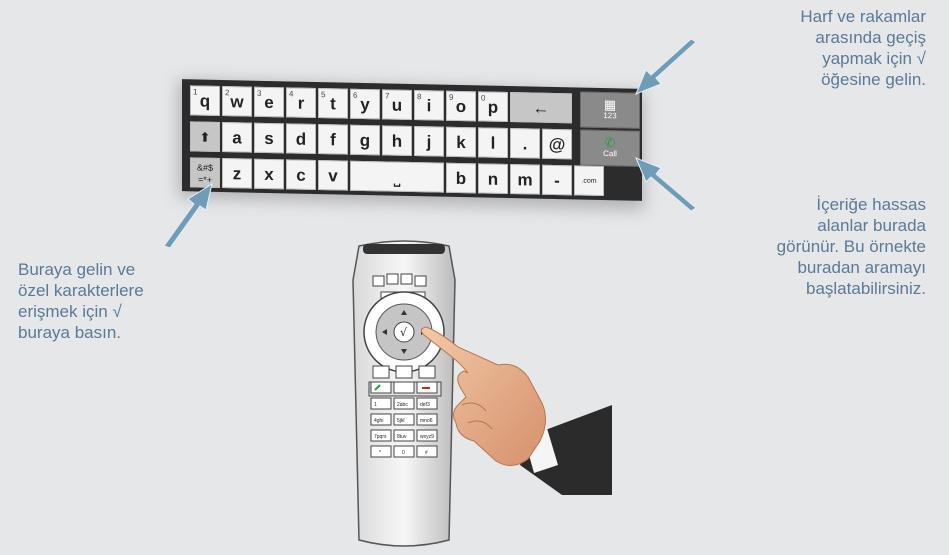  I want to click on callout-line: İçeriğe hassas, so click(871, 204).